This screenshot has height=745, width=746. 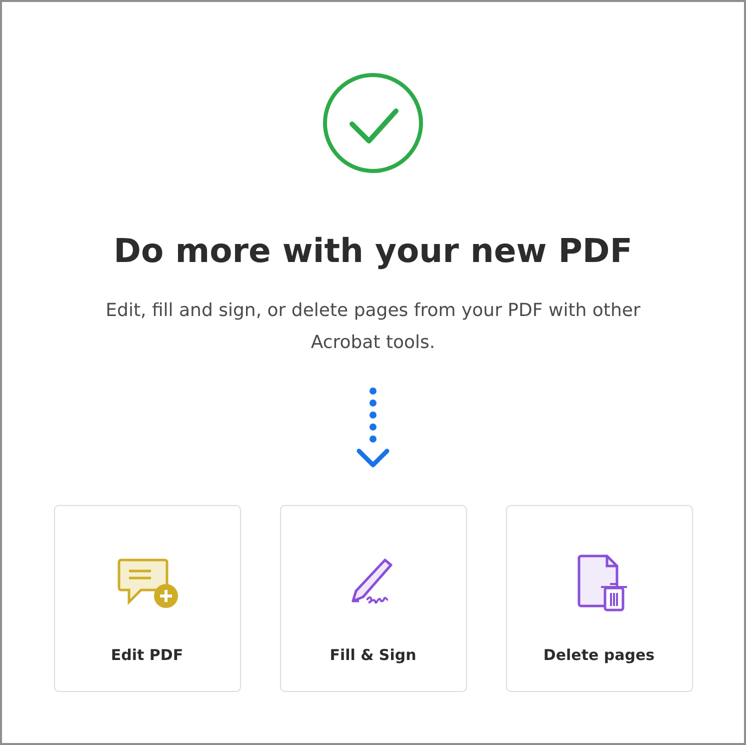 What do you see at coordinates (599, 655) in the screenshot?
I see `tool-label: Delete pages` at bounding box center [599, 655].